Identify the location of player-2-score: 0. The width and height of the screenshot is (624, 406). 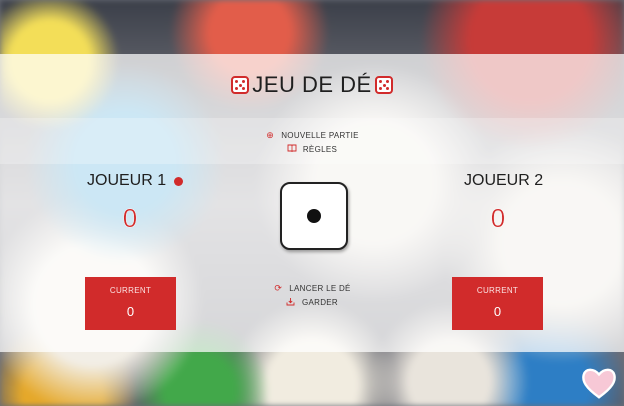
(498, 218).